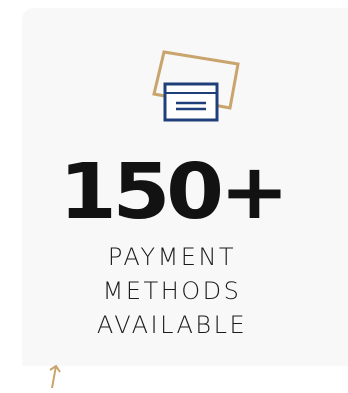 Image resolution: width=348 pixels, height=393 pixels. What do you see at coordinates (174, 192) in the screenshot?
I see `stat-value: 150+` at bounding box center [174, 192].